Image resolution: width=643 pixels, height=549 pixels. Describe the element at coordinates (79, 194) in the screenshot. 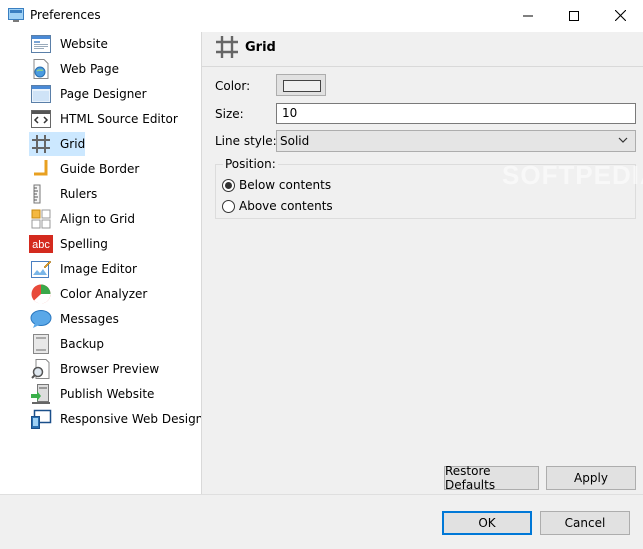

I see `sidebar-item-label: Rulers` at that location.